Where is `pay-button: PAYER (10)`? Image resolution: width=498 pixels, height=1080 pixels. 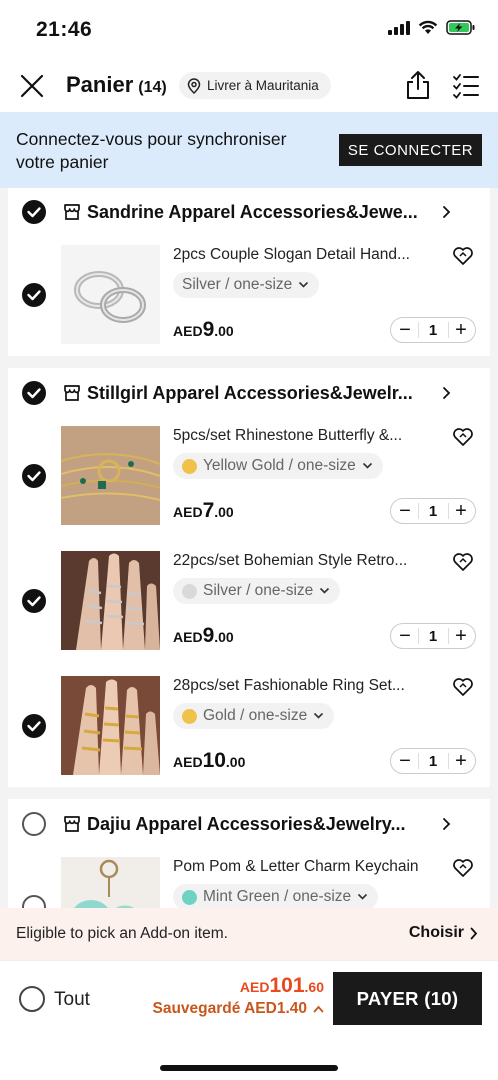 pay-button: PAYER (10) is located at coordinates (407, 998).